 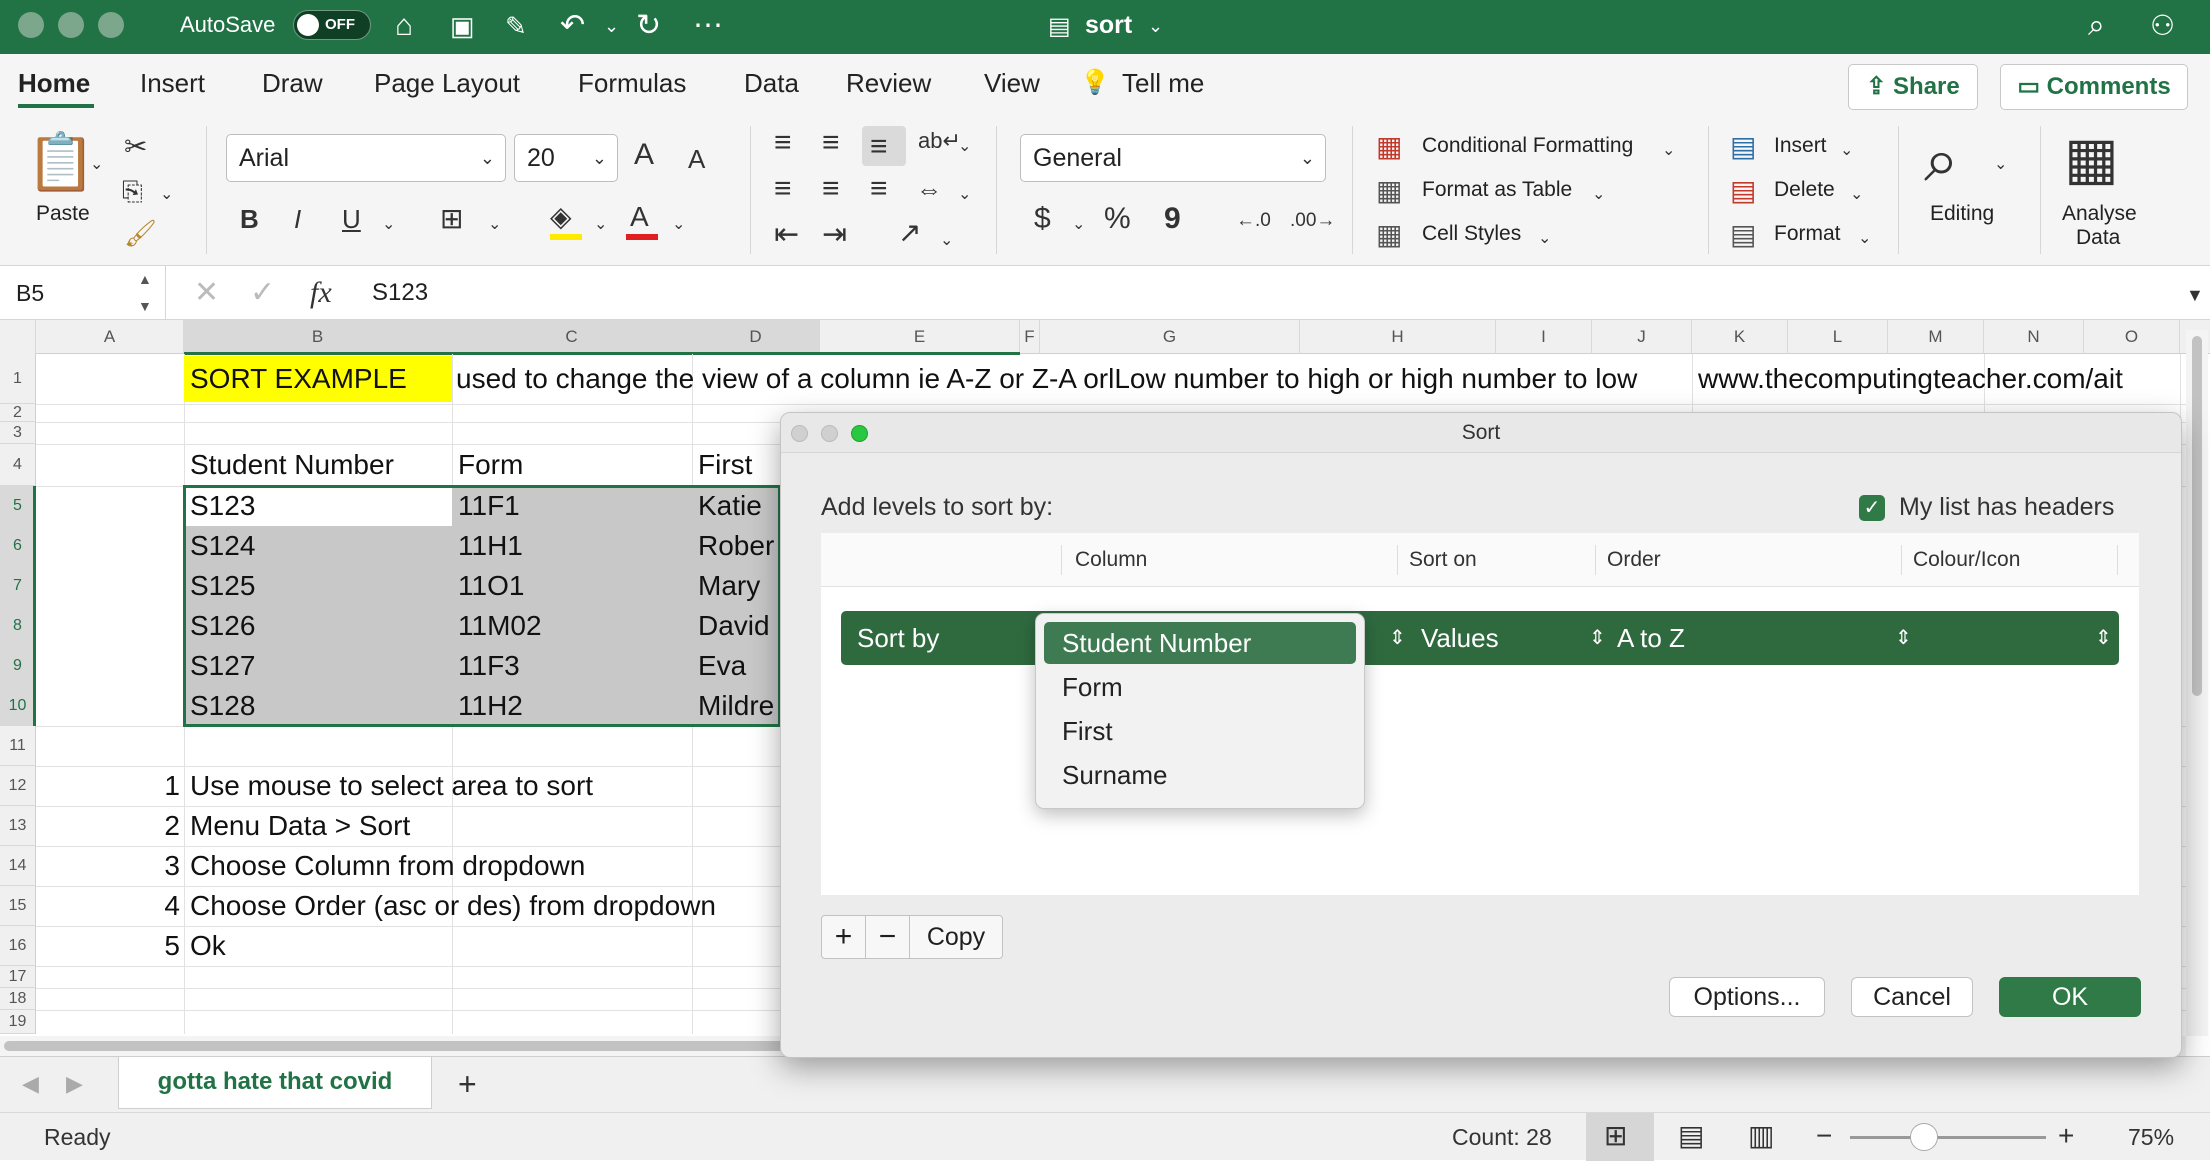 I want to click on cell-first: Mary, so click(x=739, y=586).